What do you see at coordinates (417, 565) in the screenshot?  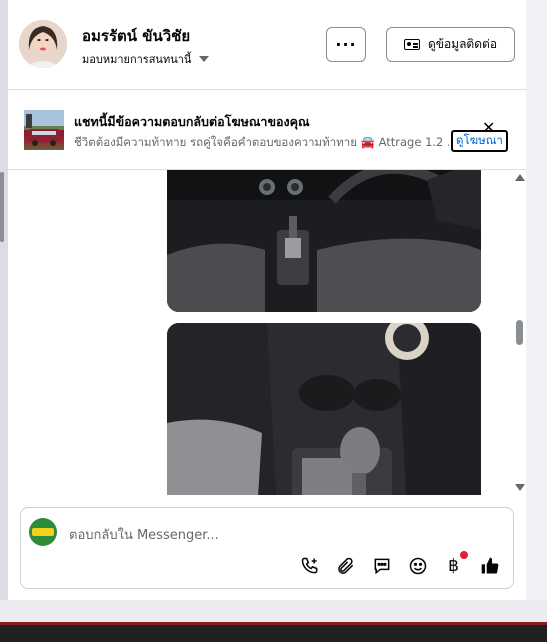 I see `emoji-icon` at bounding box center [417, 565].